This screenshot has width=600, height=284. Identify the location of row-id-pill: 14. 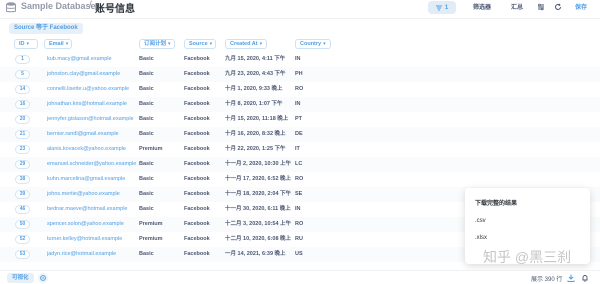
(22, 89).